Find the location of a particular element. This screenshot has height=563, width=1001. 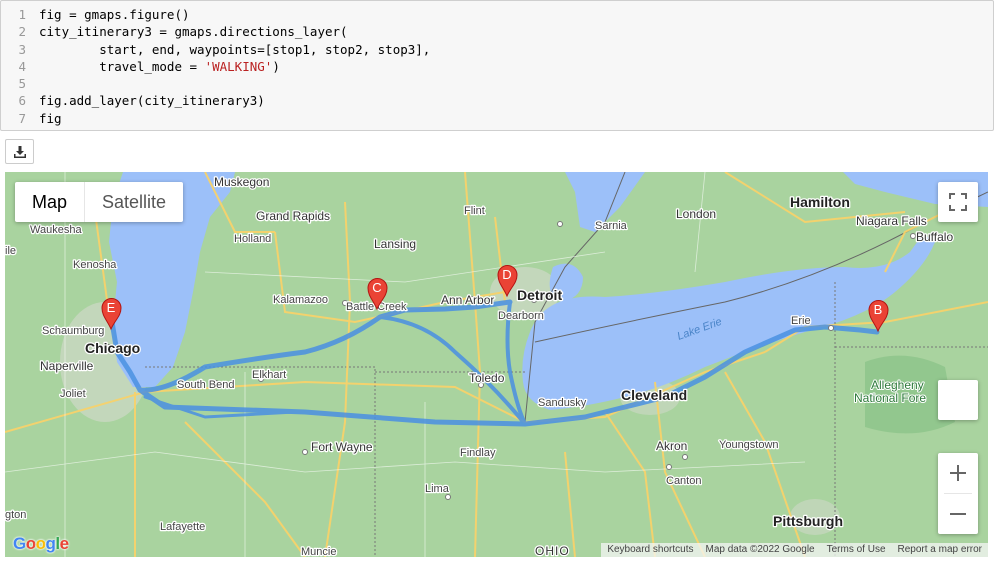

code-text: travel_mode = 'WALKING') is located at coordinates (159, 66).